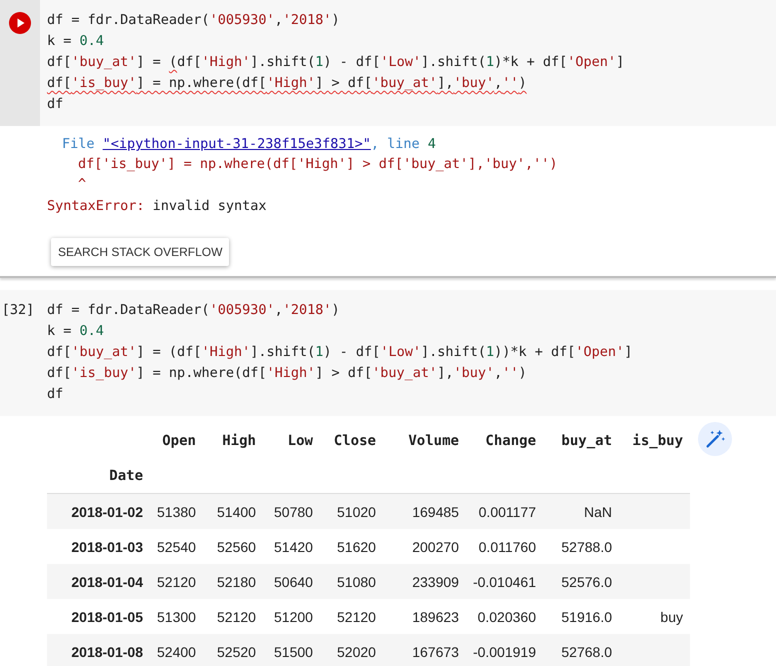 Image resolution: width=776 pixels, height=666 pixels. Describe the element at coordinates (18, 310) in the screenshot. I see `cell-prompt: [32]` at that location.